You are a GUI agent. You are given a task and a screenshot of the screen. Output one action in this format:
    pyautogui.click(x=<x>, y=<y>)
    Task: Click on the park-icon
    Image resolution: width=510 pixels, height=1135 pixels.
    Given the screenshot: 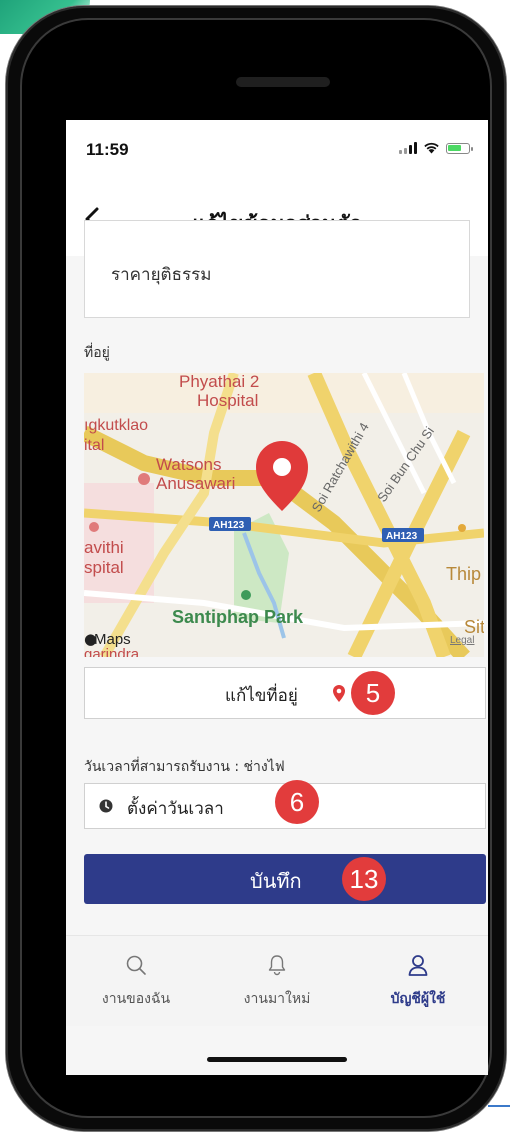 What is the action you would take?
    pyautogui.click(x=246, y=595)
    